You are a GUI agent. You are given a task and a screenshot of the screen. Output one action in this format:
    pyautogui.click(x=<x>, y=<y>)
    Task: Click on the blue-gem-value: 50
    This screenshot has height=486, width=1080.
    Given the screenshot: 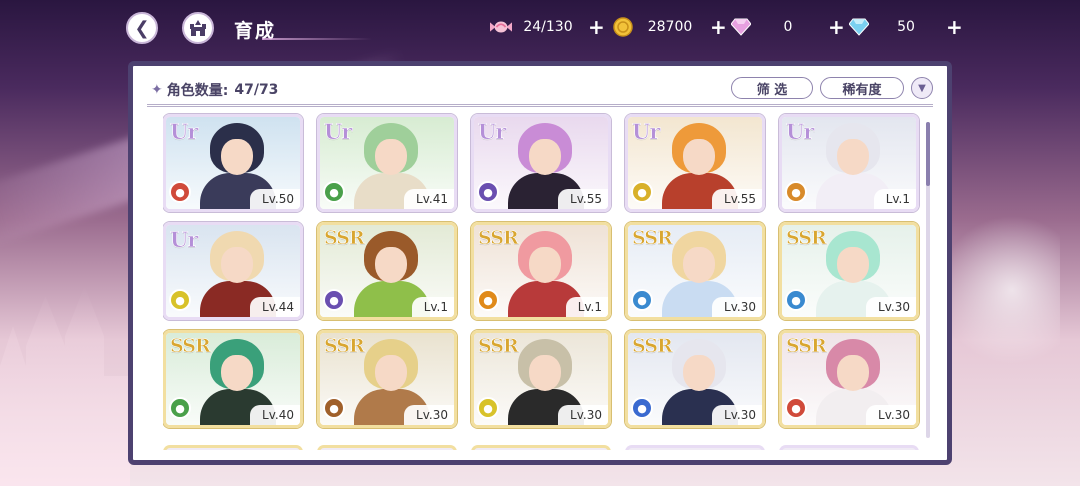 What is the action you would take?
    pyautogui.click(x=906, y=27)
    